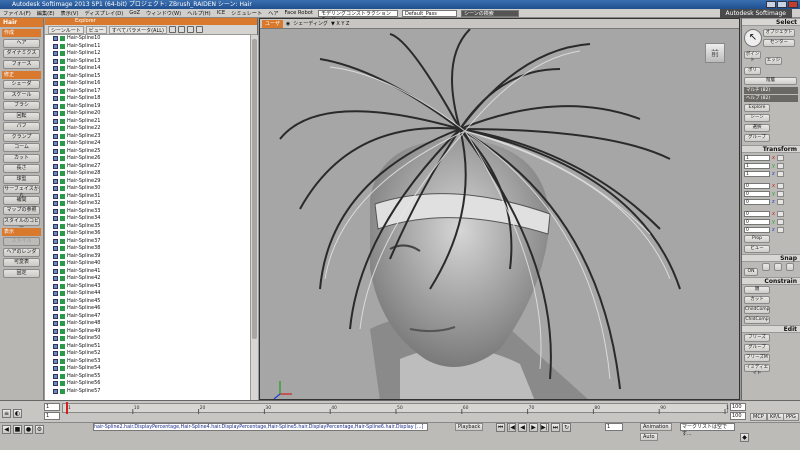  I want to click on tree-item: Hair-Spline55, so click(147, 377).